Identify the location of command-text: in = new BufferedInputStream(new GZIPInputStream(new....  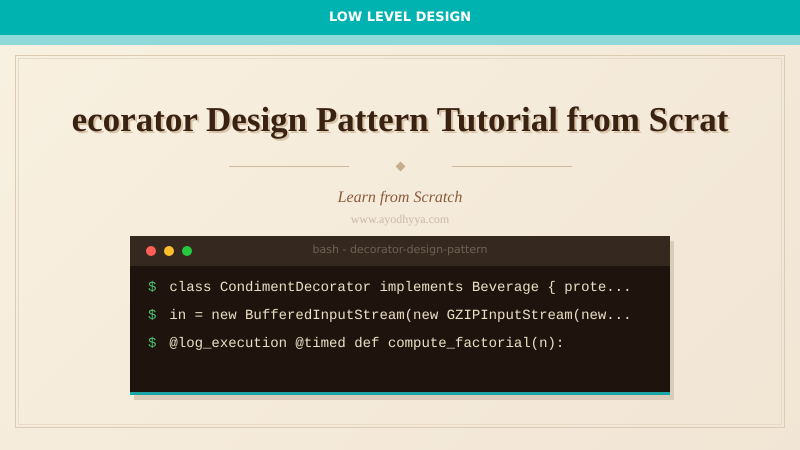
(400, 316).